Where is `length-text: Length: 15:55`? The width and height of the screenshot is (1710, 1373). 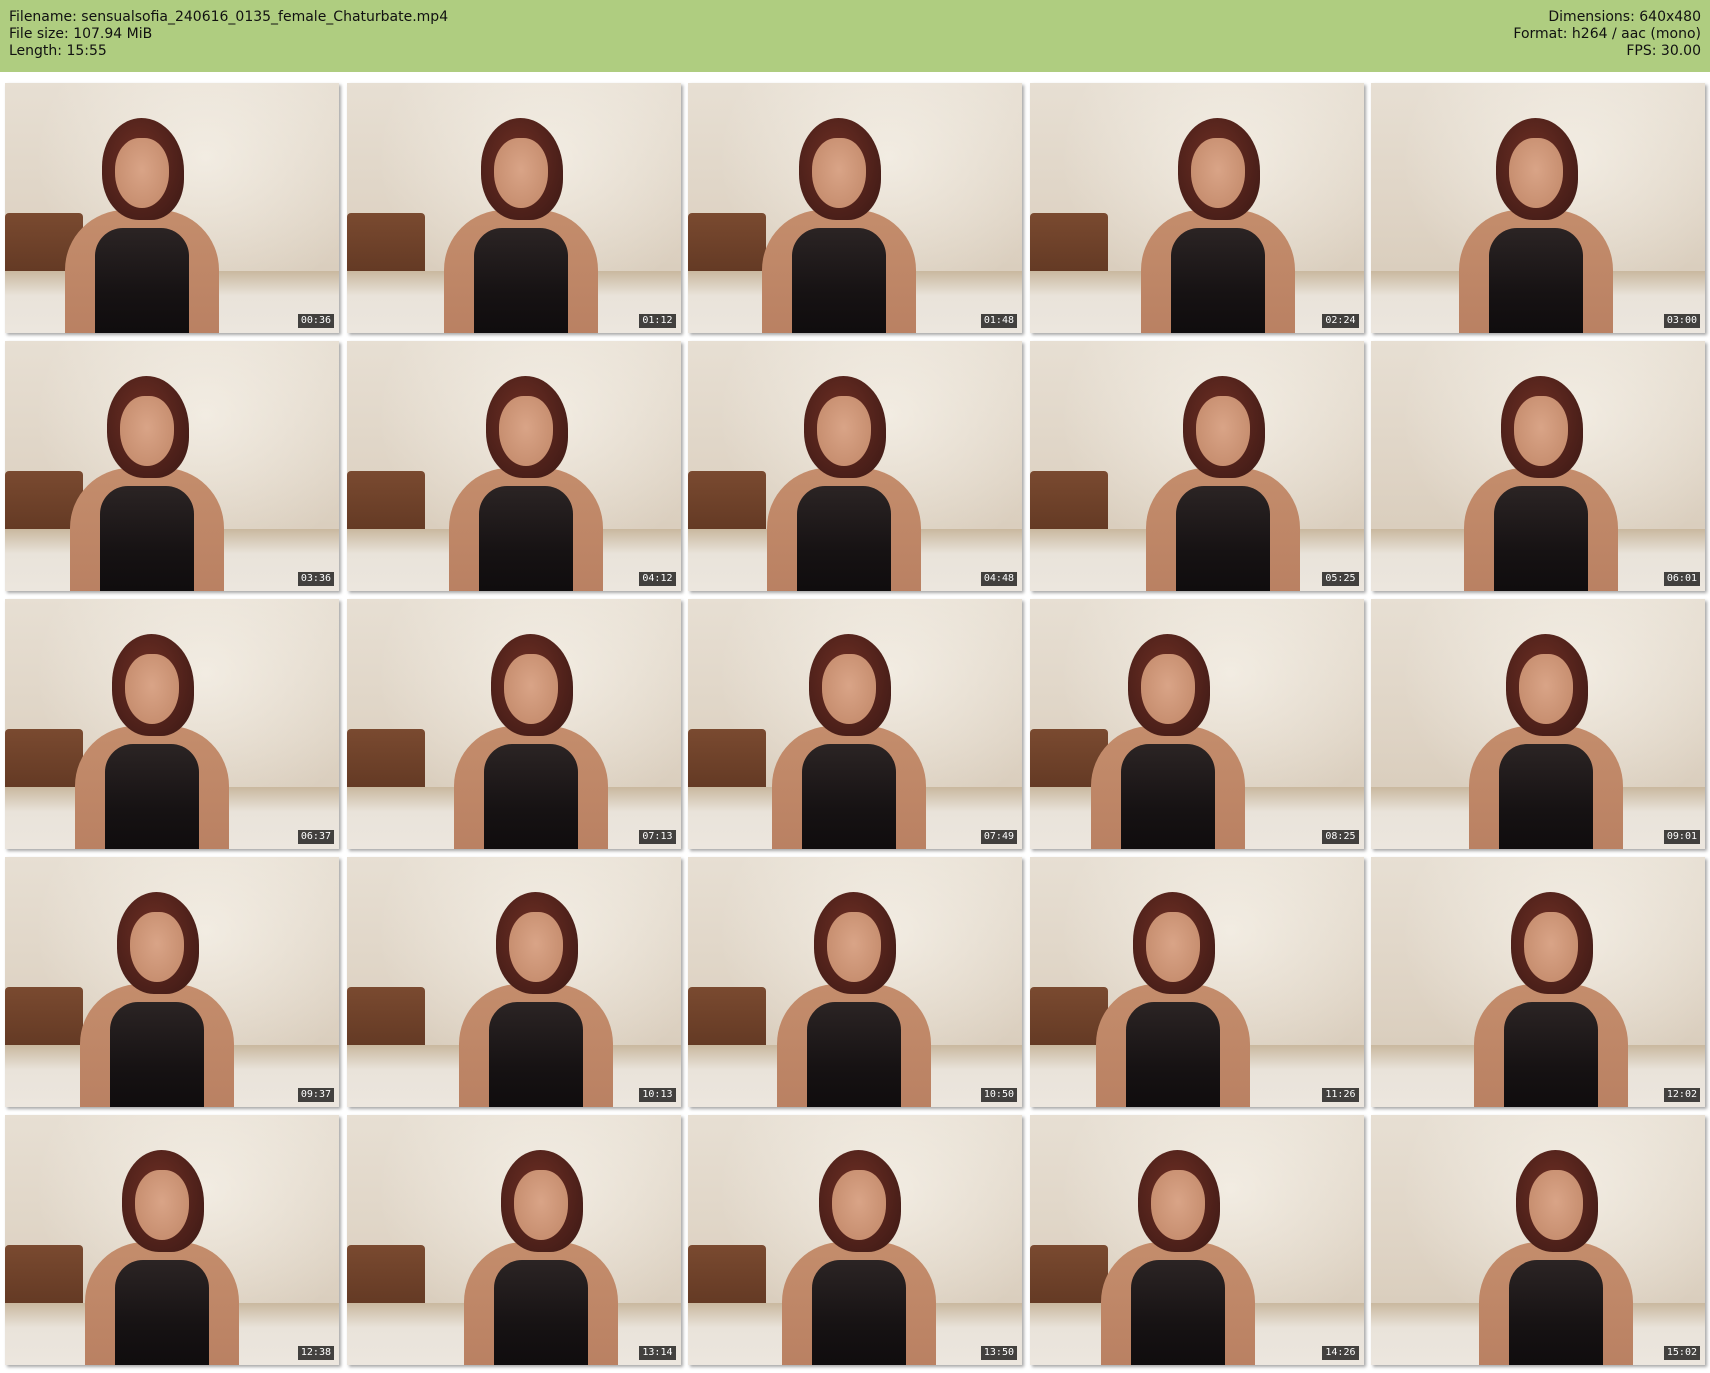
length-text: Length: 15:55 is located at coordinates (58, 51).